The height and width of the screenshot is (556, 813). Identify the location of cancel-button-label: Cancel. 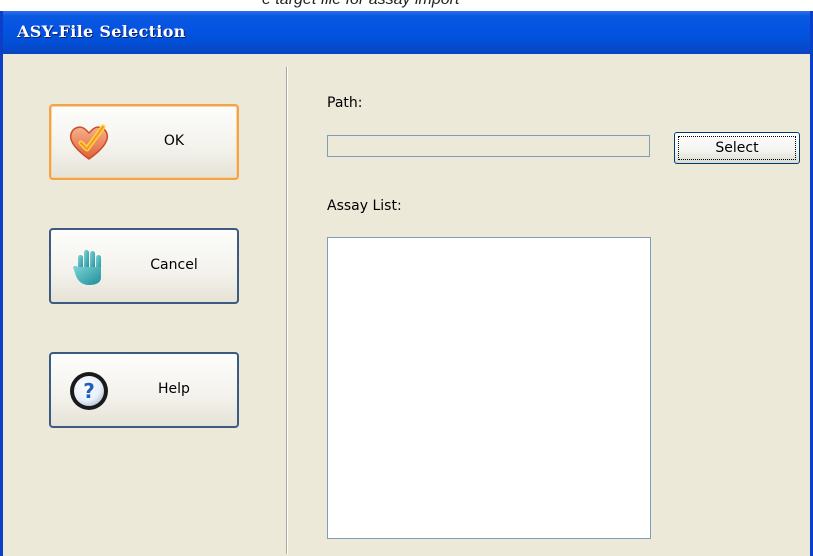
(174, 265).